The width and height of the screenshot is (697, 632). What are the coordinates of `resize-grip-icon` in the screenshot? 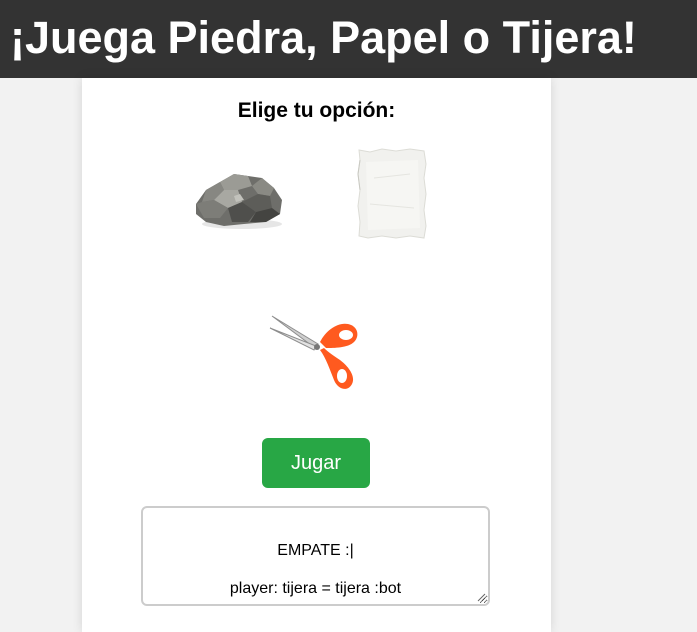 It's located at (481, 597).